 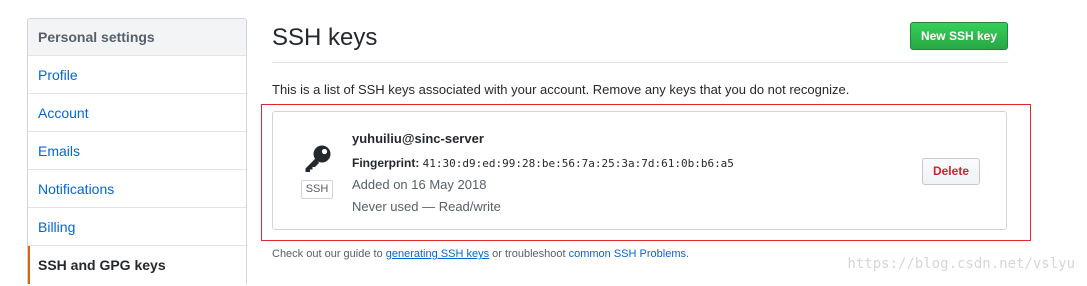 I want to click on new-ssh-key-button: New SSH key, so click(x=958, y=36).